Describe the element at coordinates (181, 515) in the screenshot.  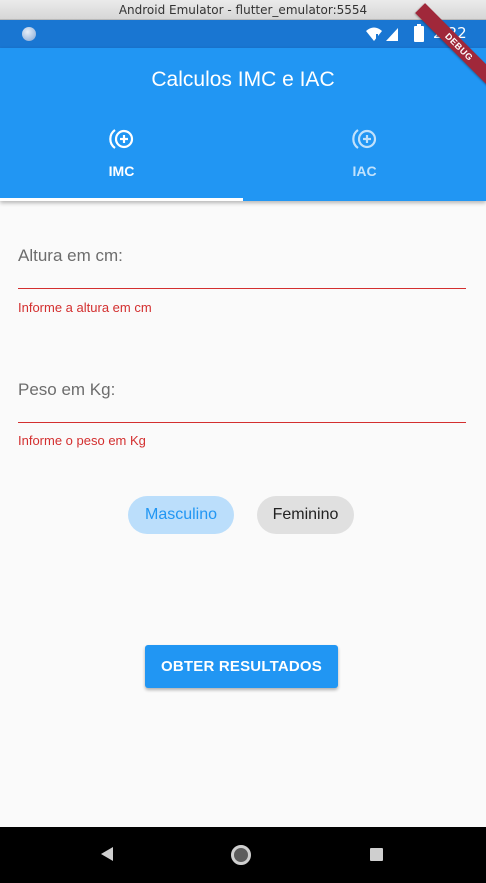
I see `gender-chip-masculino: Masculino` at that location.